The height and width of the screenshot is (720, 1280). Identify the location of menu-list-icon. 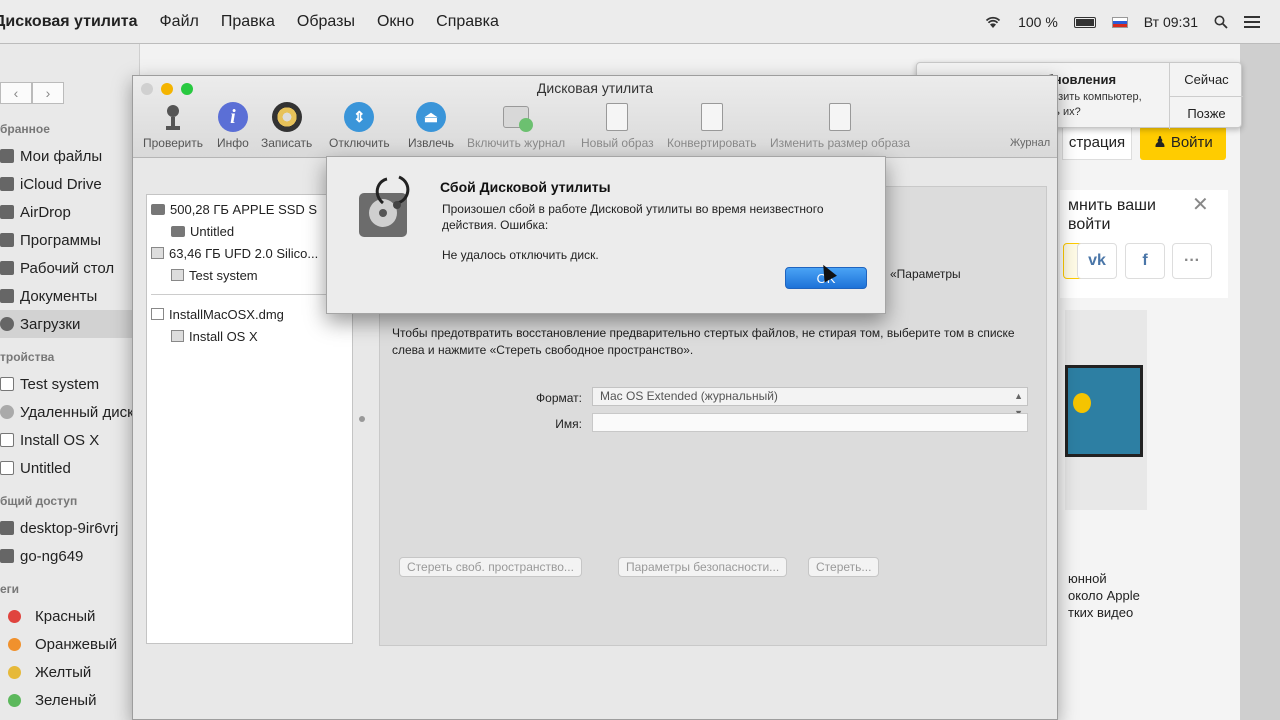
(1252, 22).